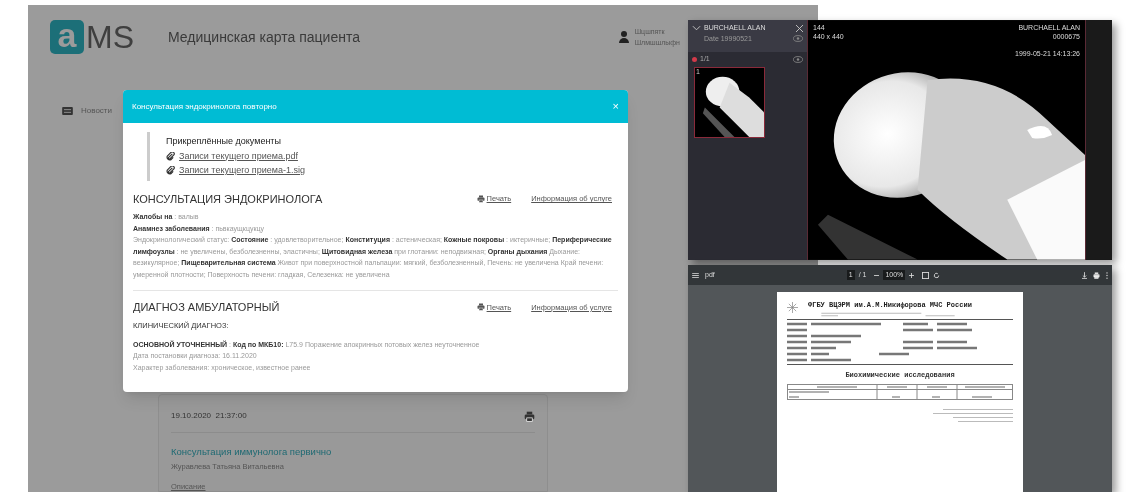  Describe the element at coordinates (110, 37) in the screenshot. I see `logo-text: MS` at that location.